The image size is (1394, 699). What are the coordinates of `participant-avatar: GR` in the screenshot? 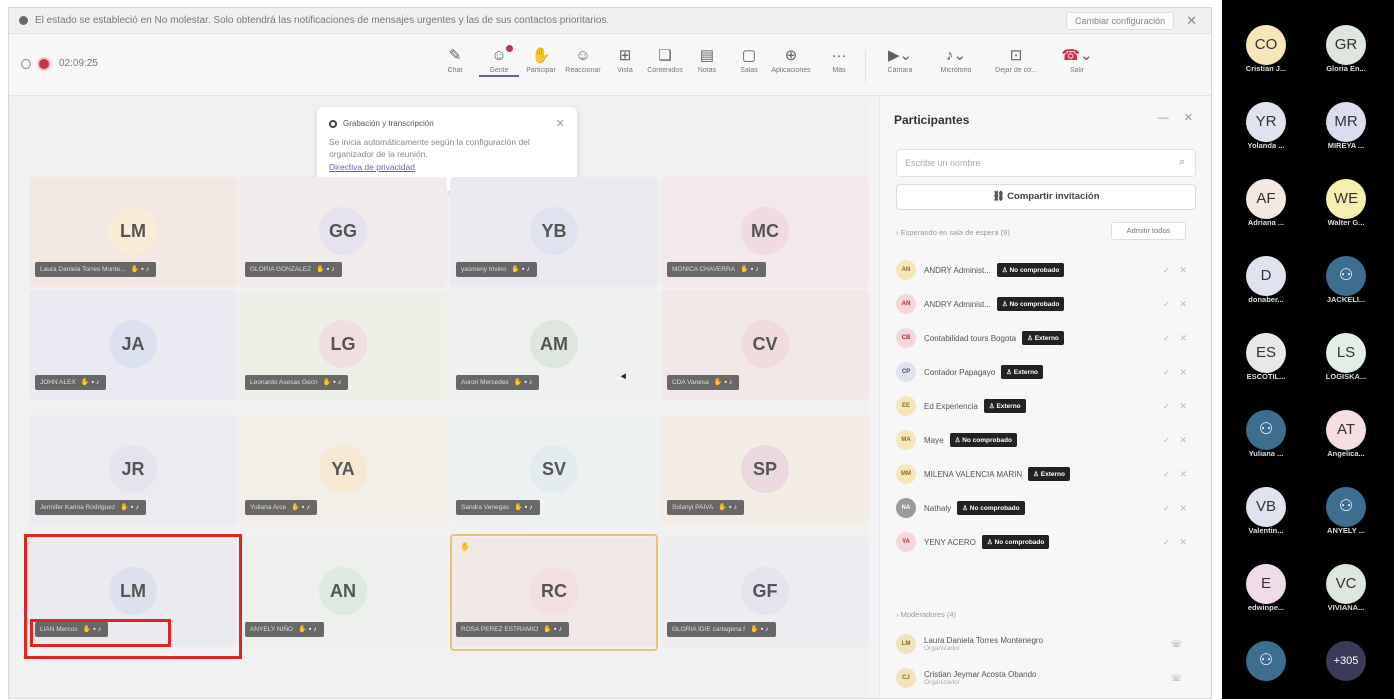 It's located at (1346, 45).